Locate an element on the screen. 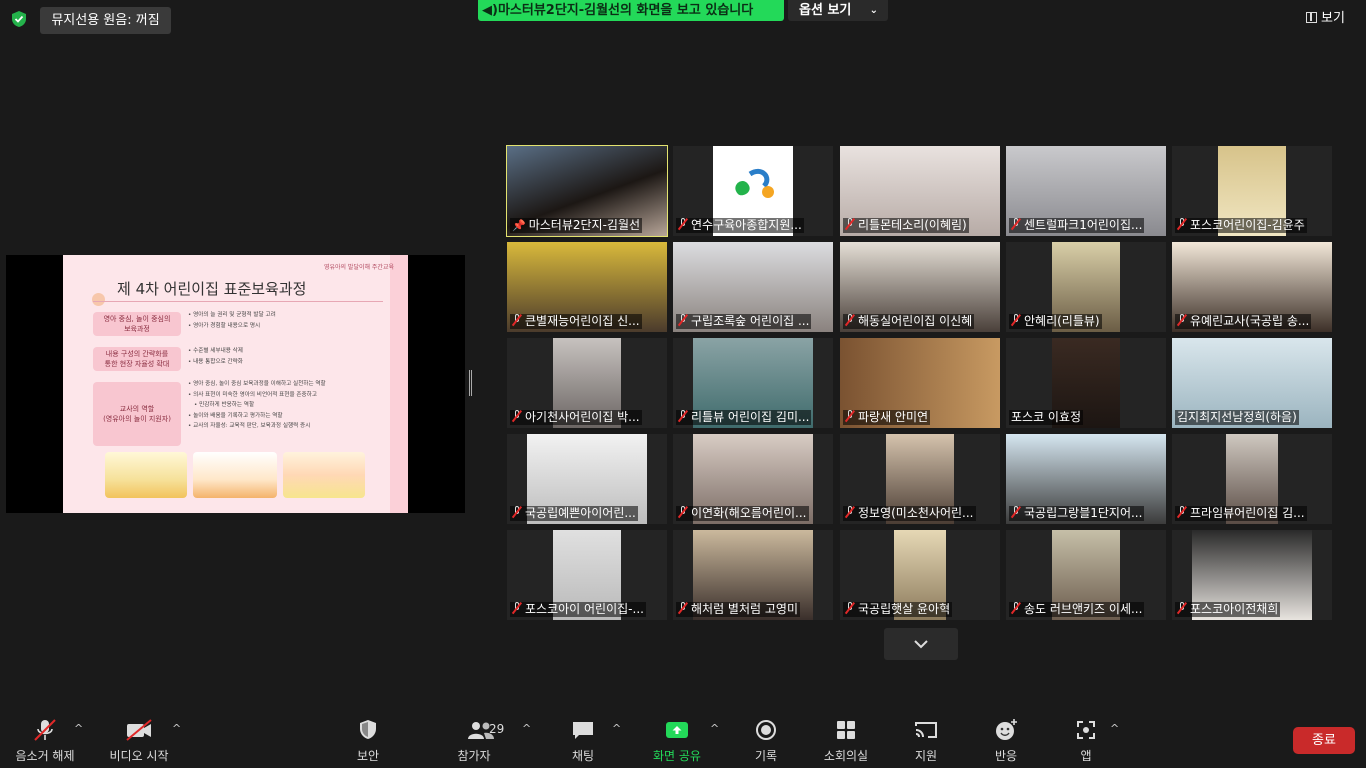 The height and width of the screenshot is (768, 1366). next-page-button is located at coordinates (921, 644).